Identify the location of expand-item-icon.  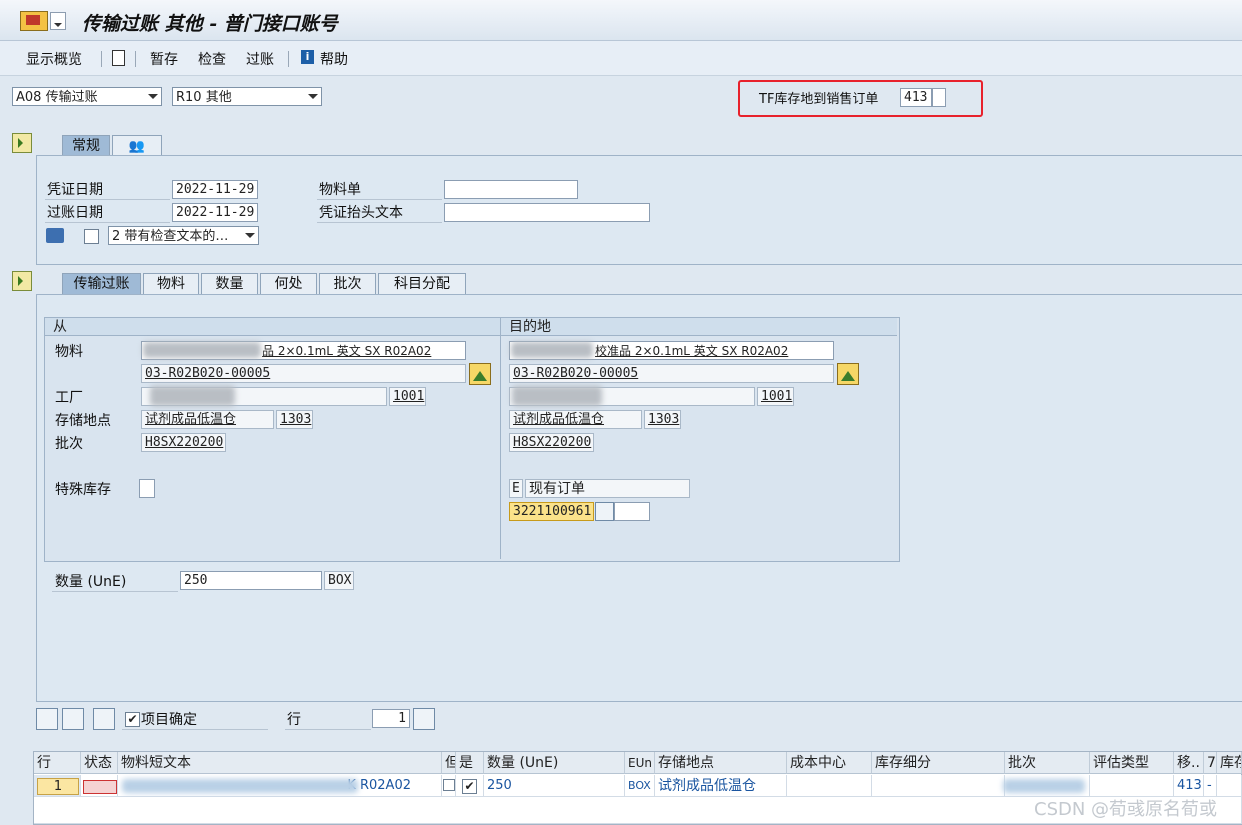
(22, 281).